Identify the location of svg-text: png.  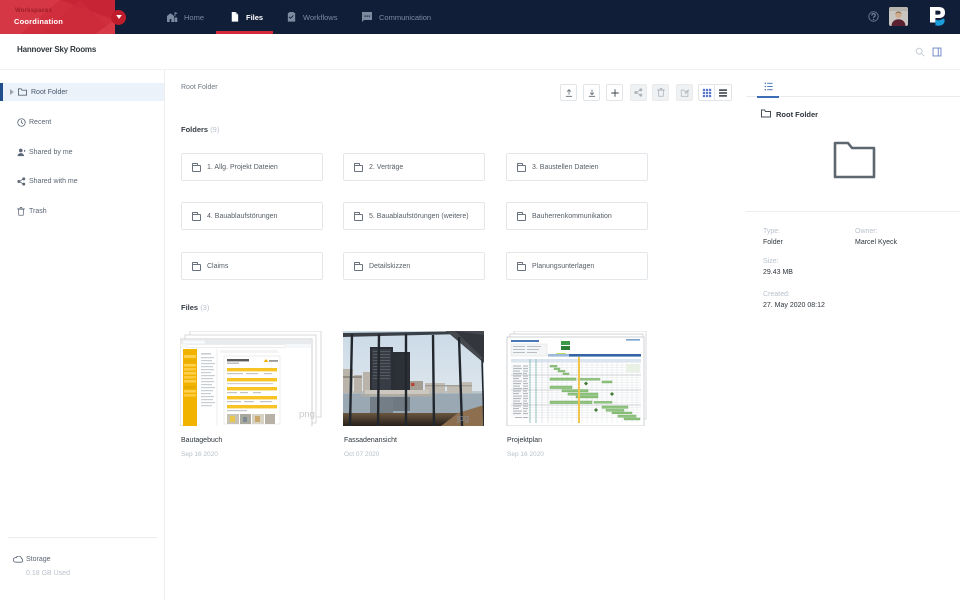
(307, 414).